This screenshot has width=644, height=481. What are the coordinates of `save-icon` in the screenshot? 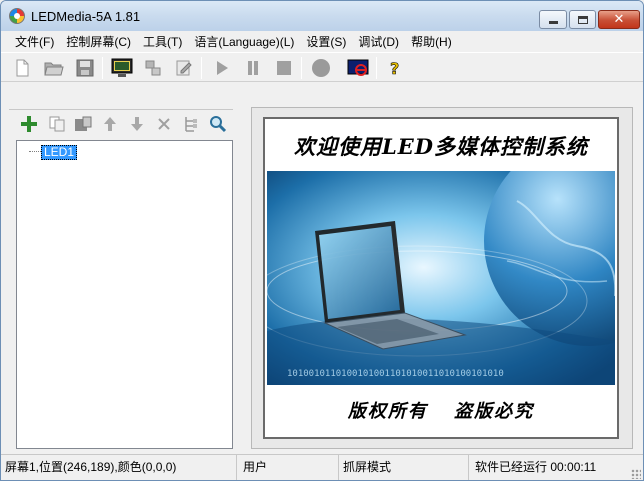 It's located at (85, 68).